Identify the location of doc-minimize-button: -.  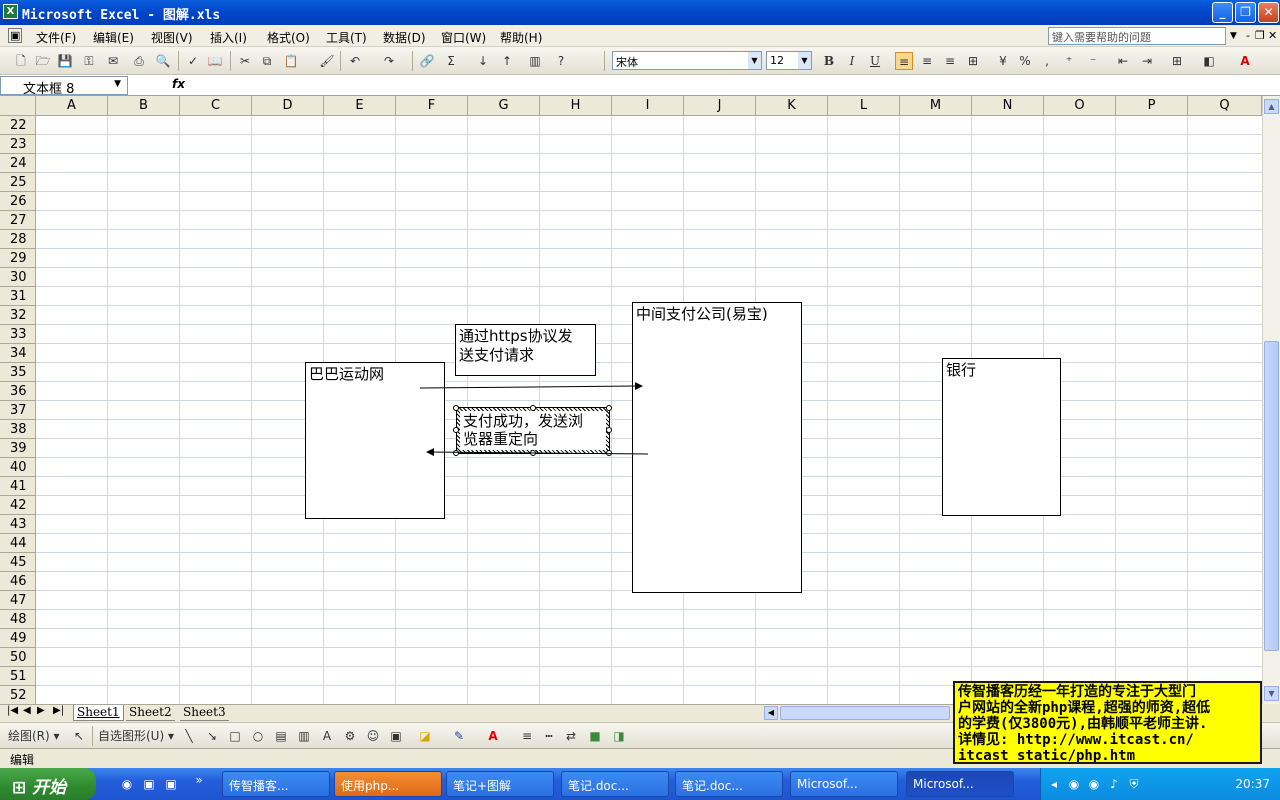
(1248, 35).